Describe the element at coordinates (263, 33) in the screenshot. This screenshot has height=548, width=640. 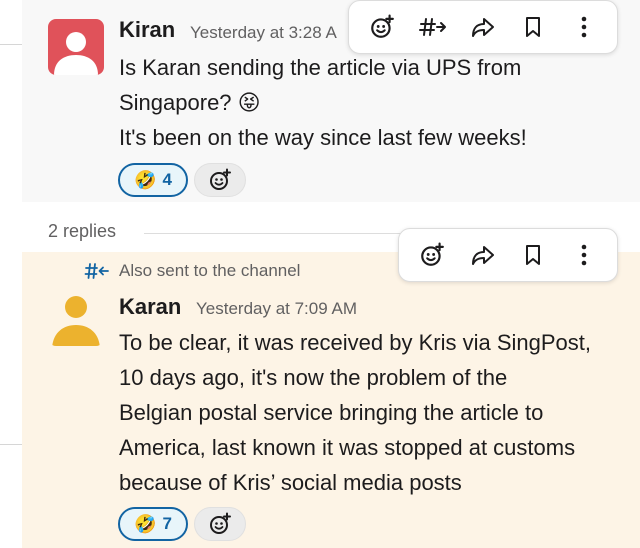
I see `timestamp: Yesterday at 3:28 A` at that location.